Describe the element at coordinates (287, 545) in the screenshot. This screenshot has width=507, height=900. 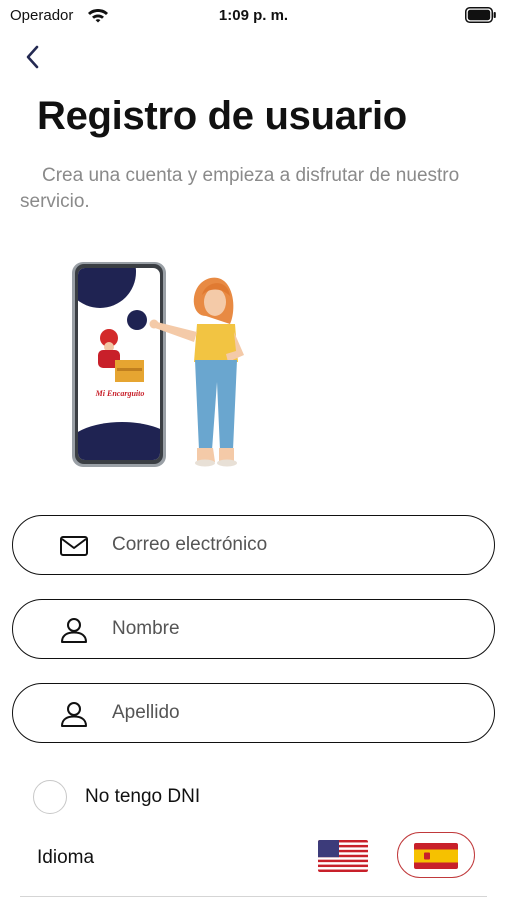
I see `email-input` at that location.